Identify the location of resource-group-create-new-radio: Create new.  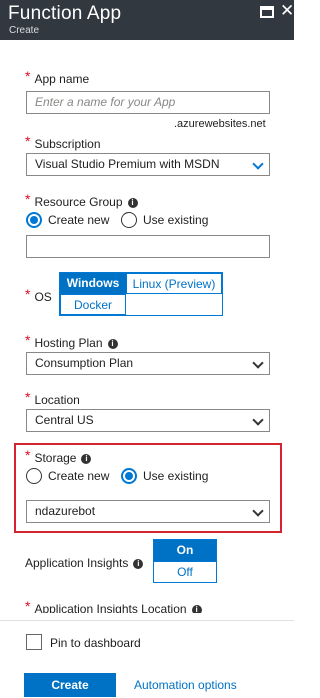
(67, 220).